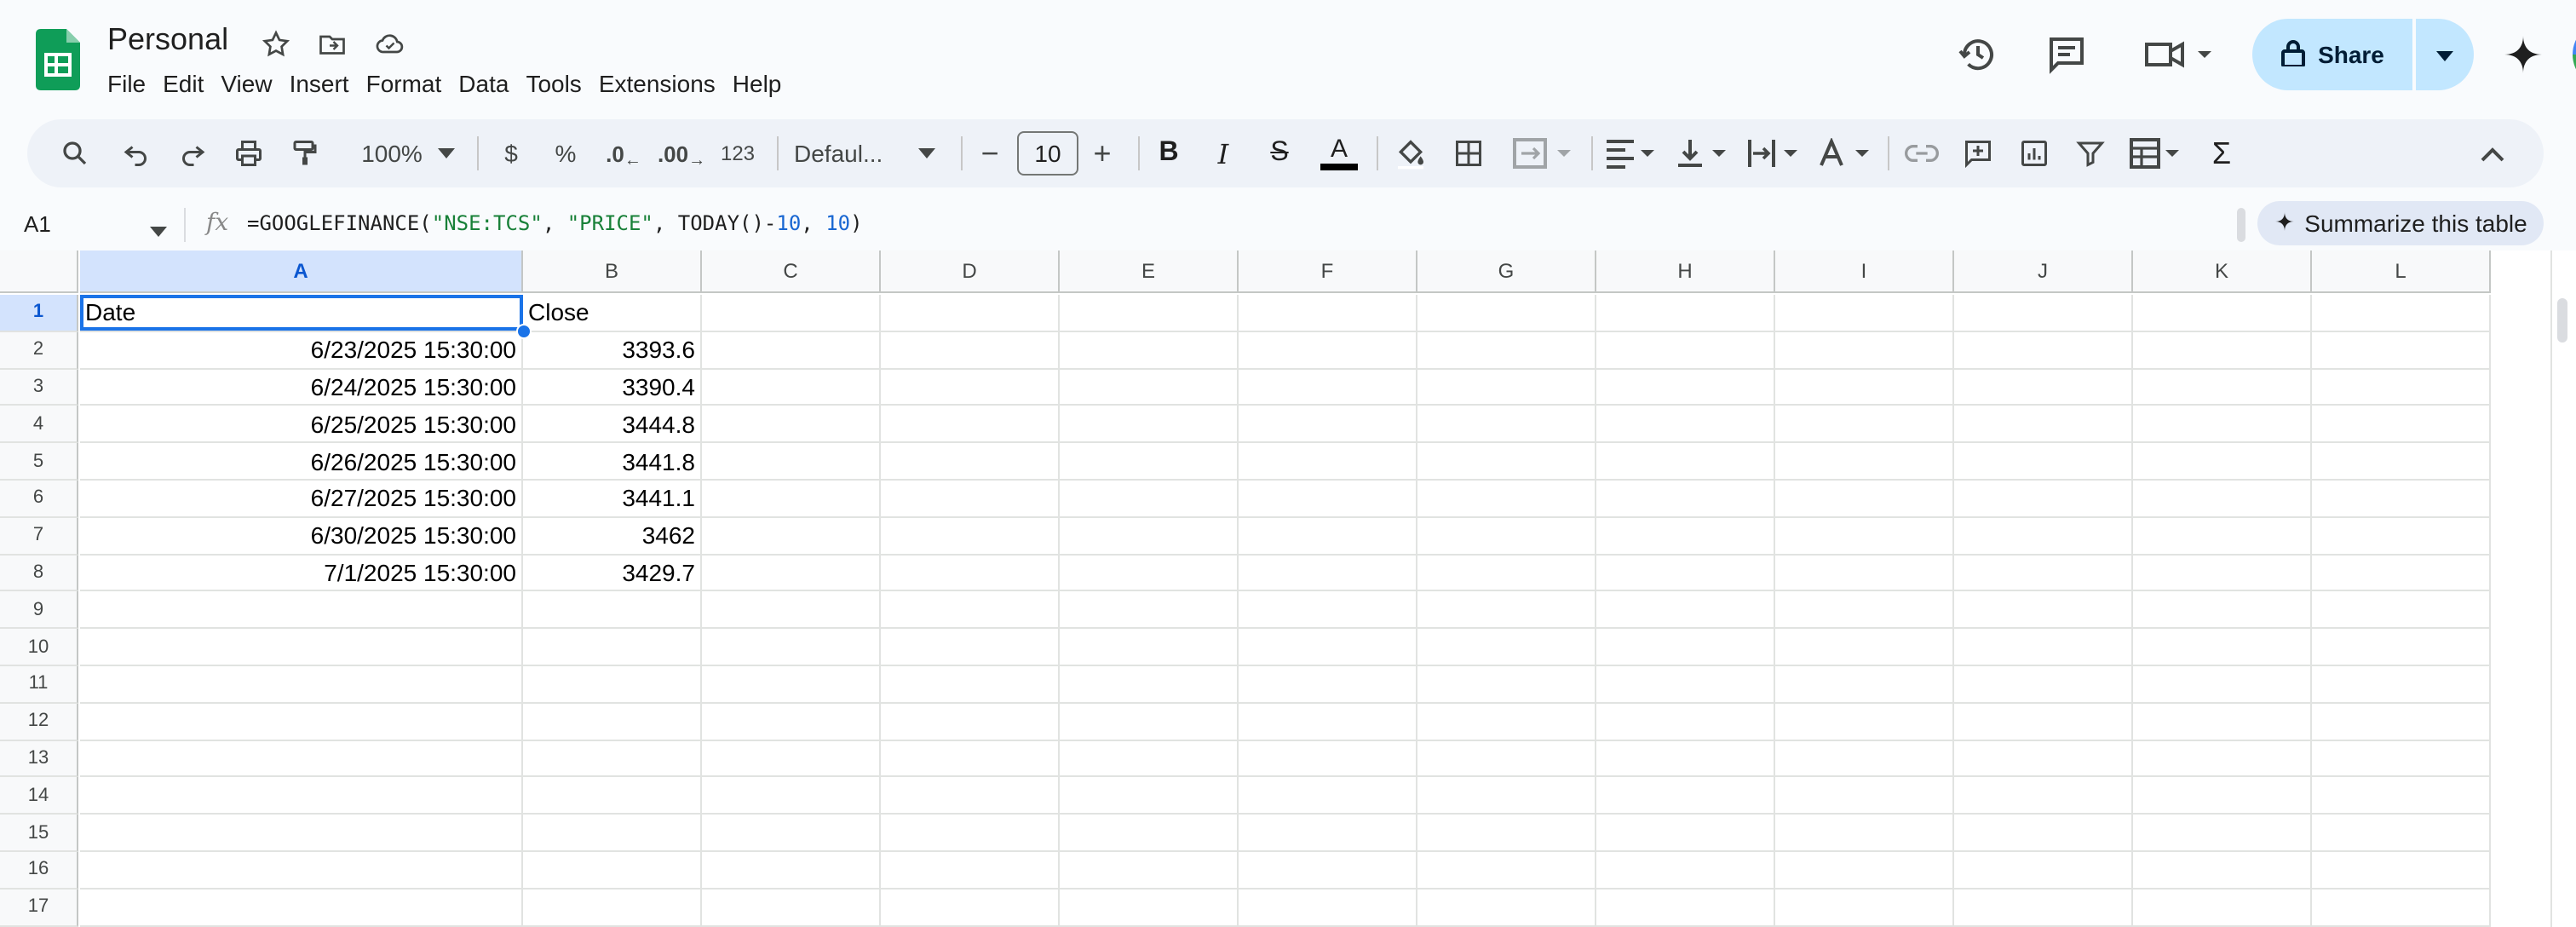 This screenshot has width=2576, height=927. Describe the element at coordinates (131, 83) in the screenshot. I see `menu-file: File` at that location.